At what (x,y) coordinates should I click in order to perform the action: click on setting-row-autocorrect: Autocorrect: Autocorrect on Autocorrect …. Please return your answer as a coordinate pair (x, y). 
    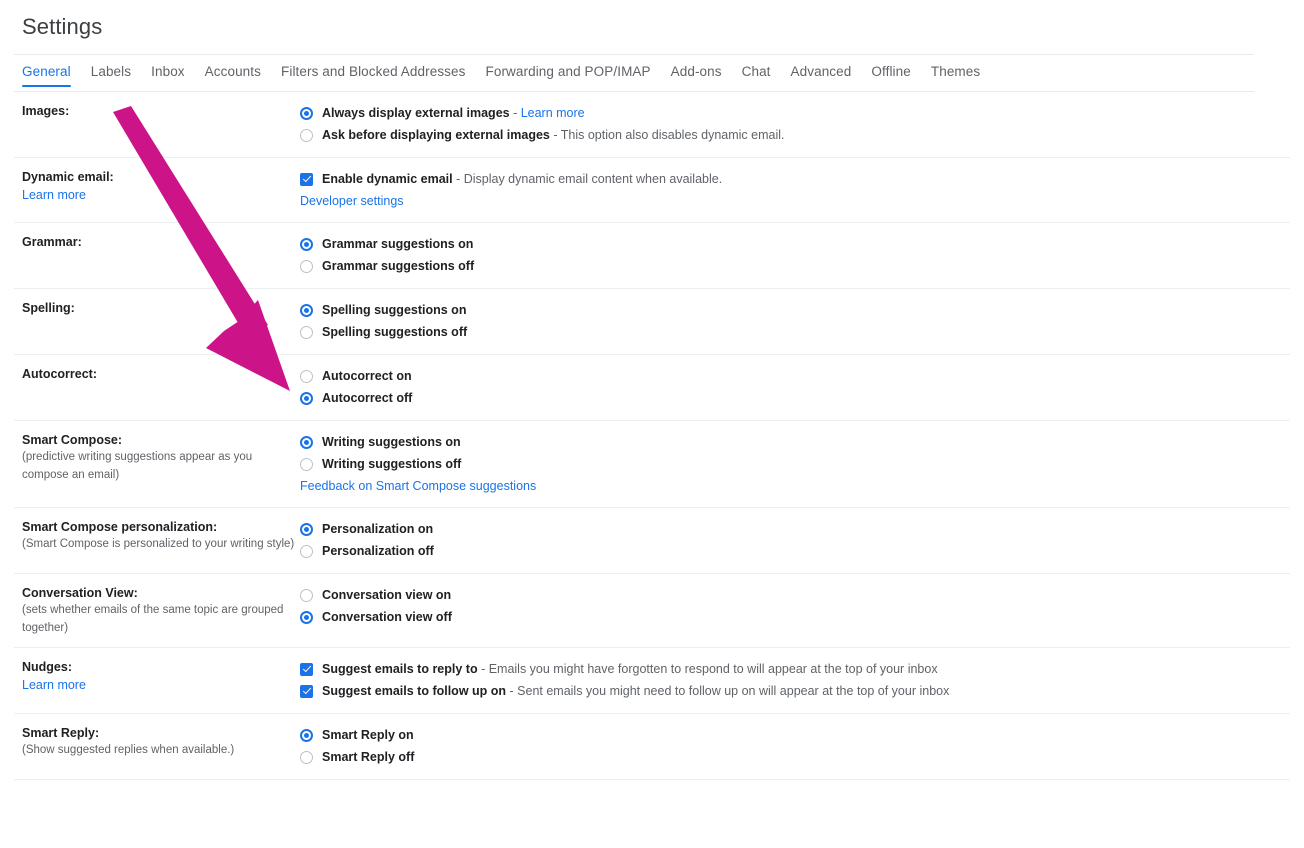
    Looking at the image, I should click on (652, 388).